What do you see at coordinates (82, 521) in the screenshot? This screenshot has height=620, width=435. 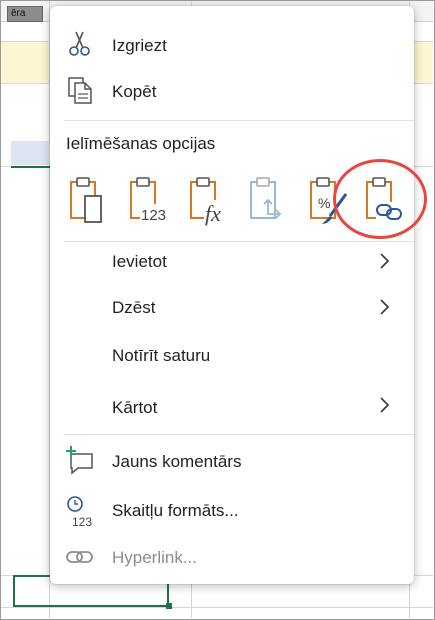 I see `number-format-icon-text: 123` at bounding box center [82, 521].